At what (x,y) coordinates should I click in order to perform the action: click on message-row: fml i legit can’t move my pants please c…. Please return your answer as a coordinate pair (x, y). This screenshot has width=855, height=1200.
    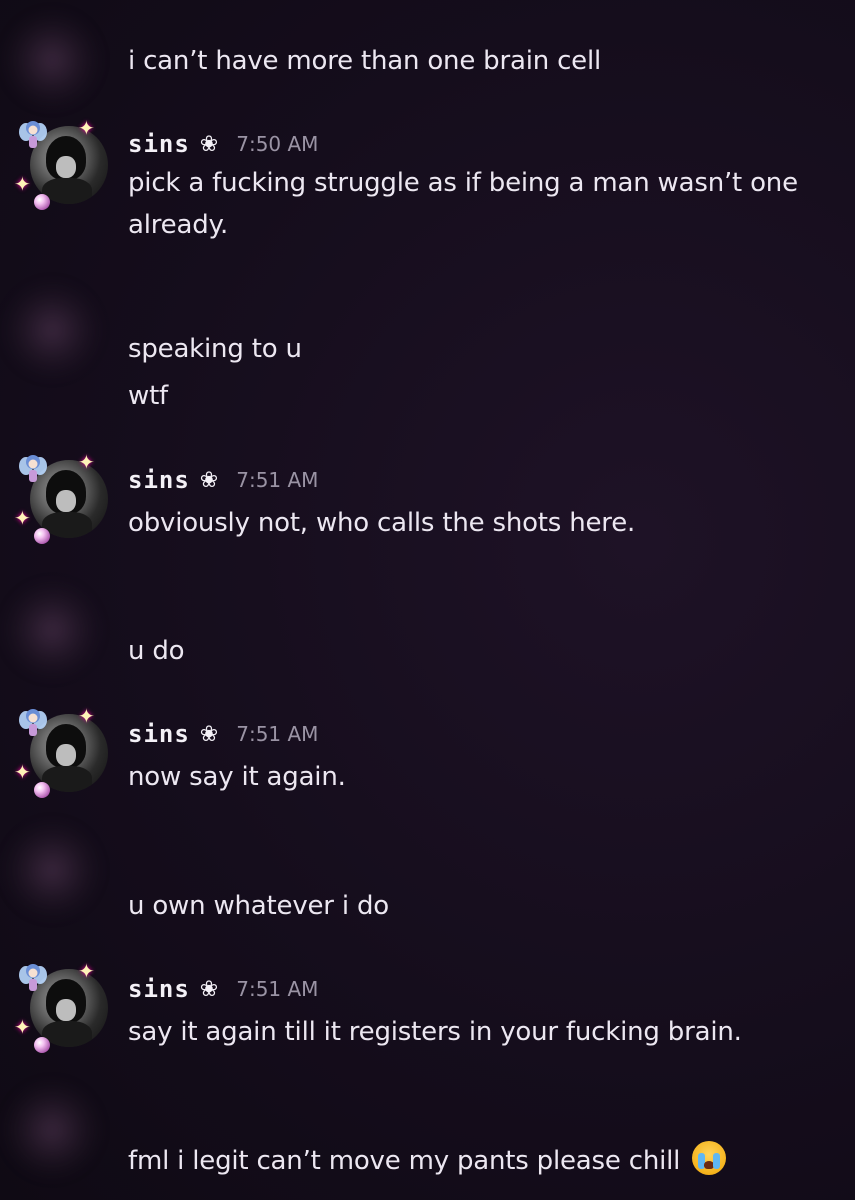
    Looking at the image, I should click on (427, 1161).